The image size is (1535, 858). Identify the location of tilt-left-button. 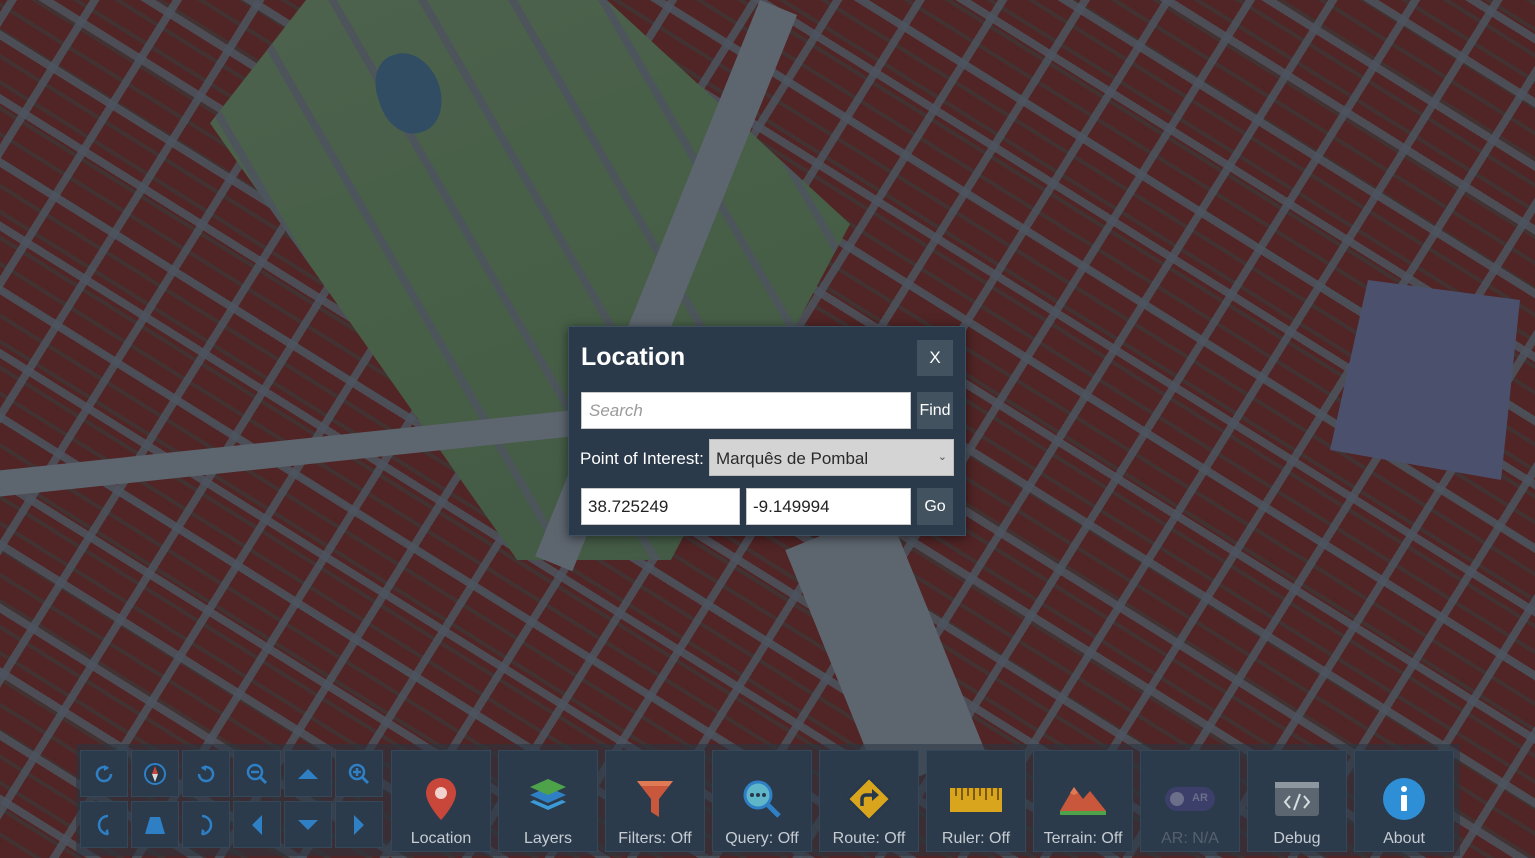
(104, 824).